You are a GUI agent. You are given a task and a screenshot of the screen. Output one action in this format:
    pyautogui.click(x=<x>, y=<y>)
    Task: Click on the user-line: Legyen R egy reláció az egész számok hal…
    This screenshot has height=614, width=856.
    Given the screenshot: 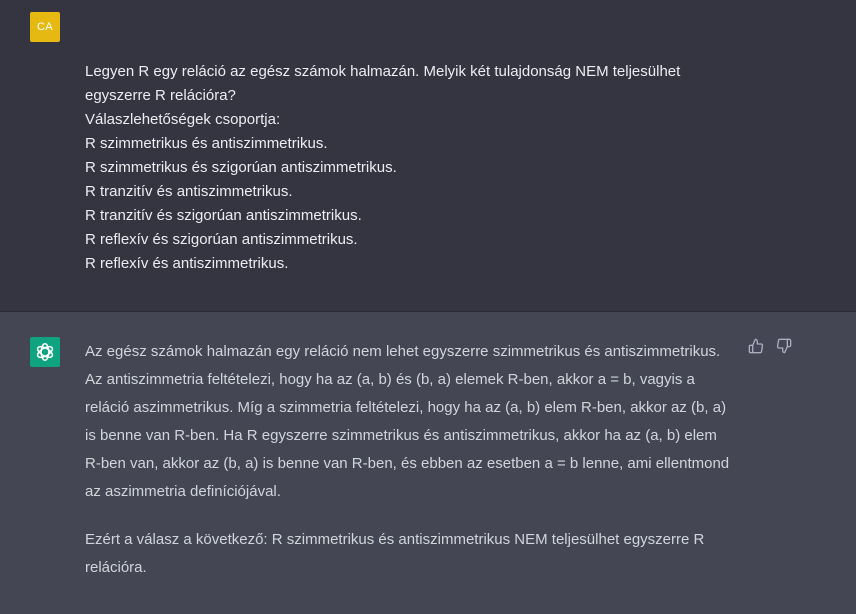 What is the action you would take?
    pyautogui.click(x=383, y=71)
    